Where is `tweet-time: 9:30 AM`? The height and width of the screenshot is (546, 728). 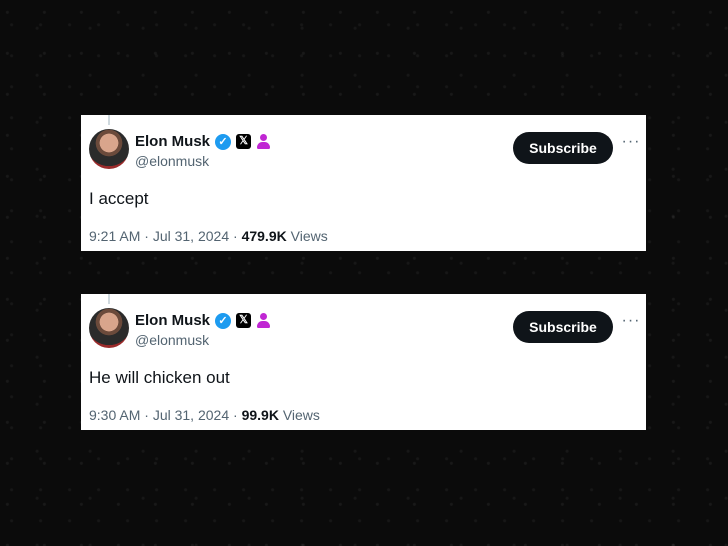 tweet-time: 9:30 AM is located at coordinates (114, 415).